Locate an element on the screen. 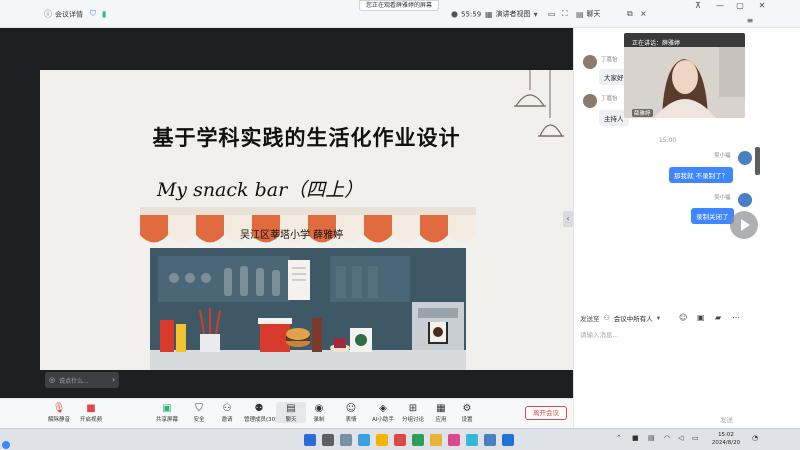  video-button: ■ 开启视频 is located at coordinates (91, 412).